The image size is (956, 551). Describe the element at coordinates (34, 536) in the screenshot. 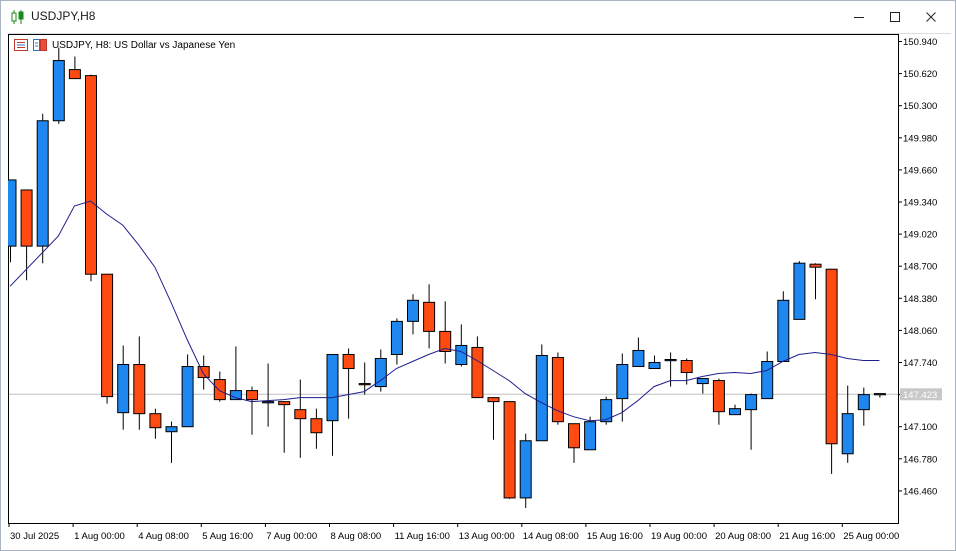

I see `x-axis-label: 30 Jul 2025` at that location.